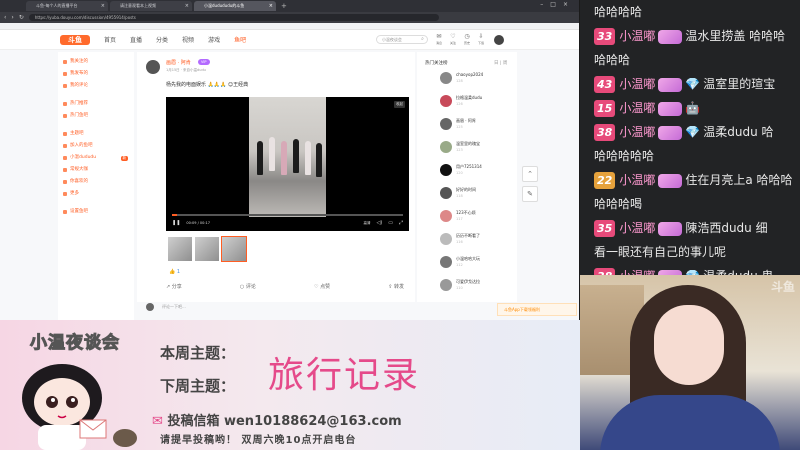  What do you see at coordinates (605, 180) in the screenshot?
I see `user-level-badge: 22` at bounding box center [605, 180].